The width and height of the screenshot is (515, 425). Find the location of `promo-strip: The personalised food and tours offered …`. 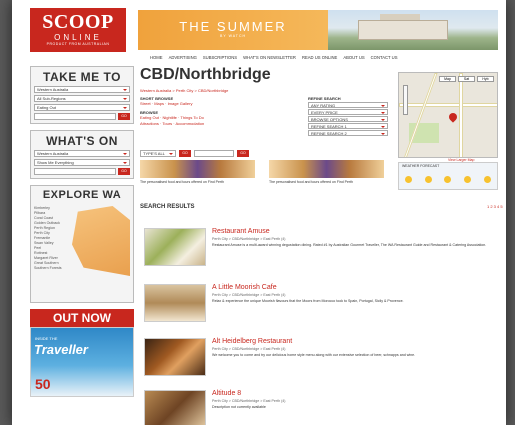

promo-strip: The personalised food and tours offered … is located at coordinates (262, 175).